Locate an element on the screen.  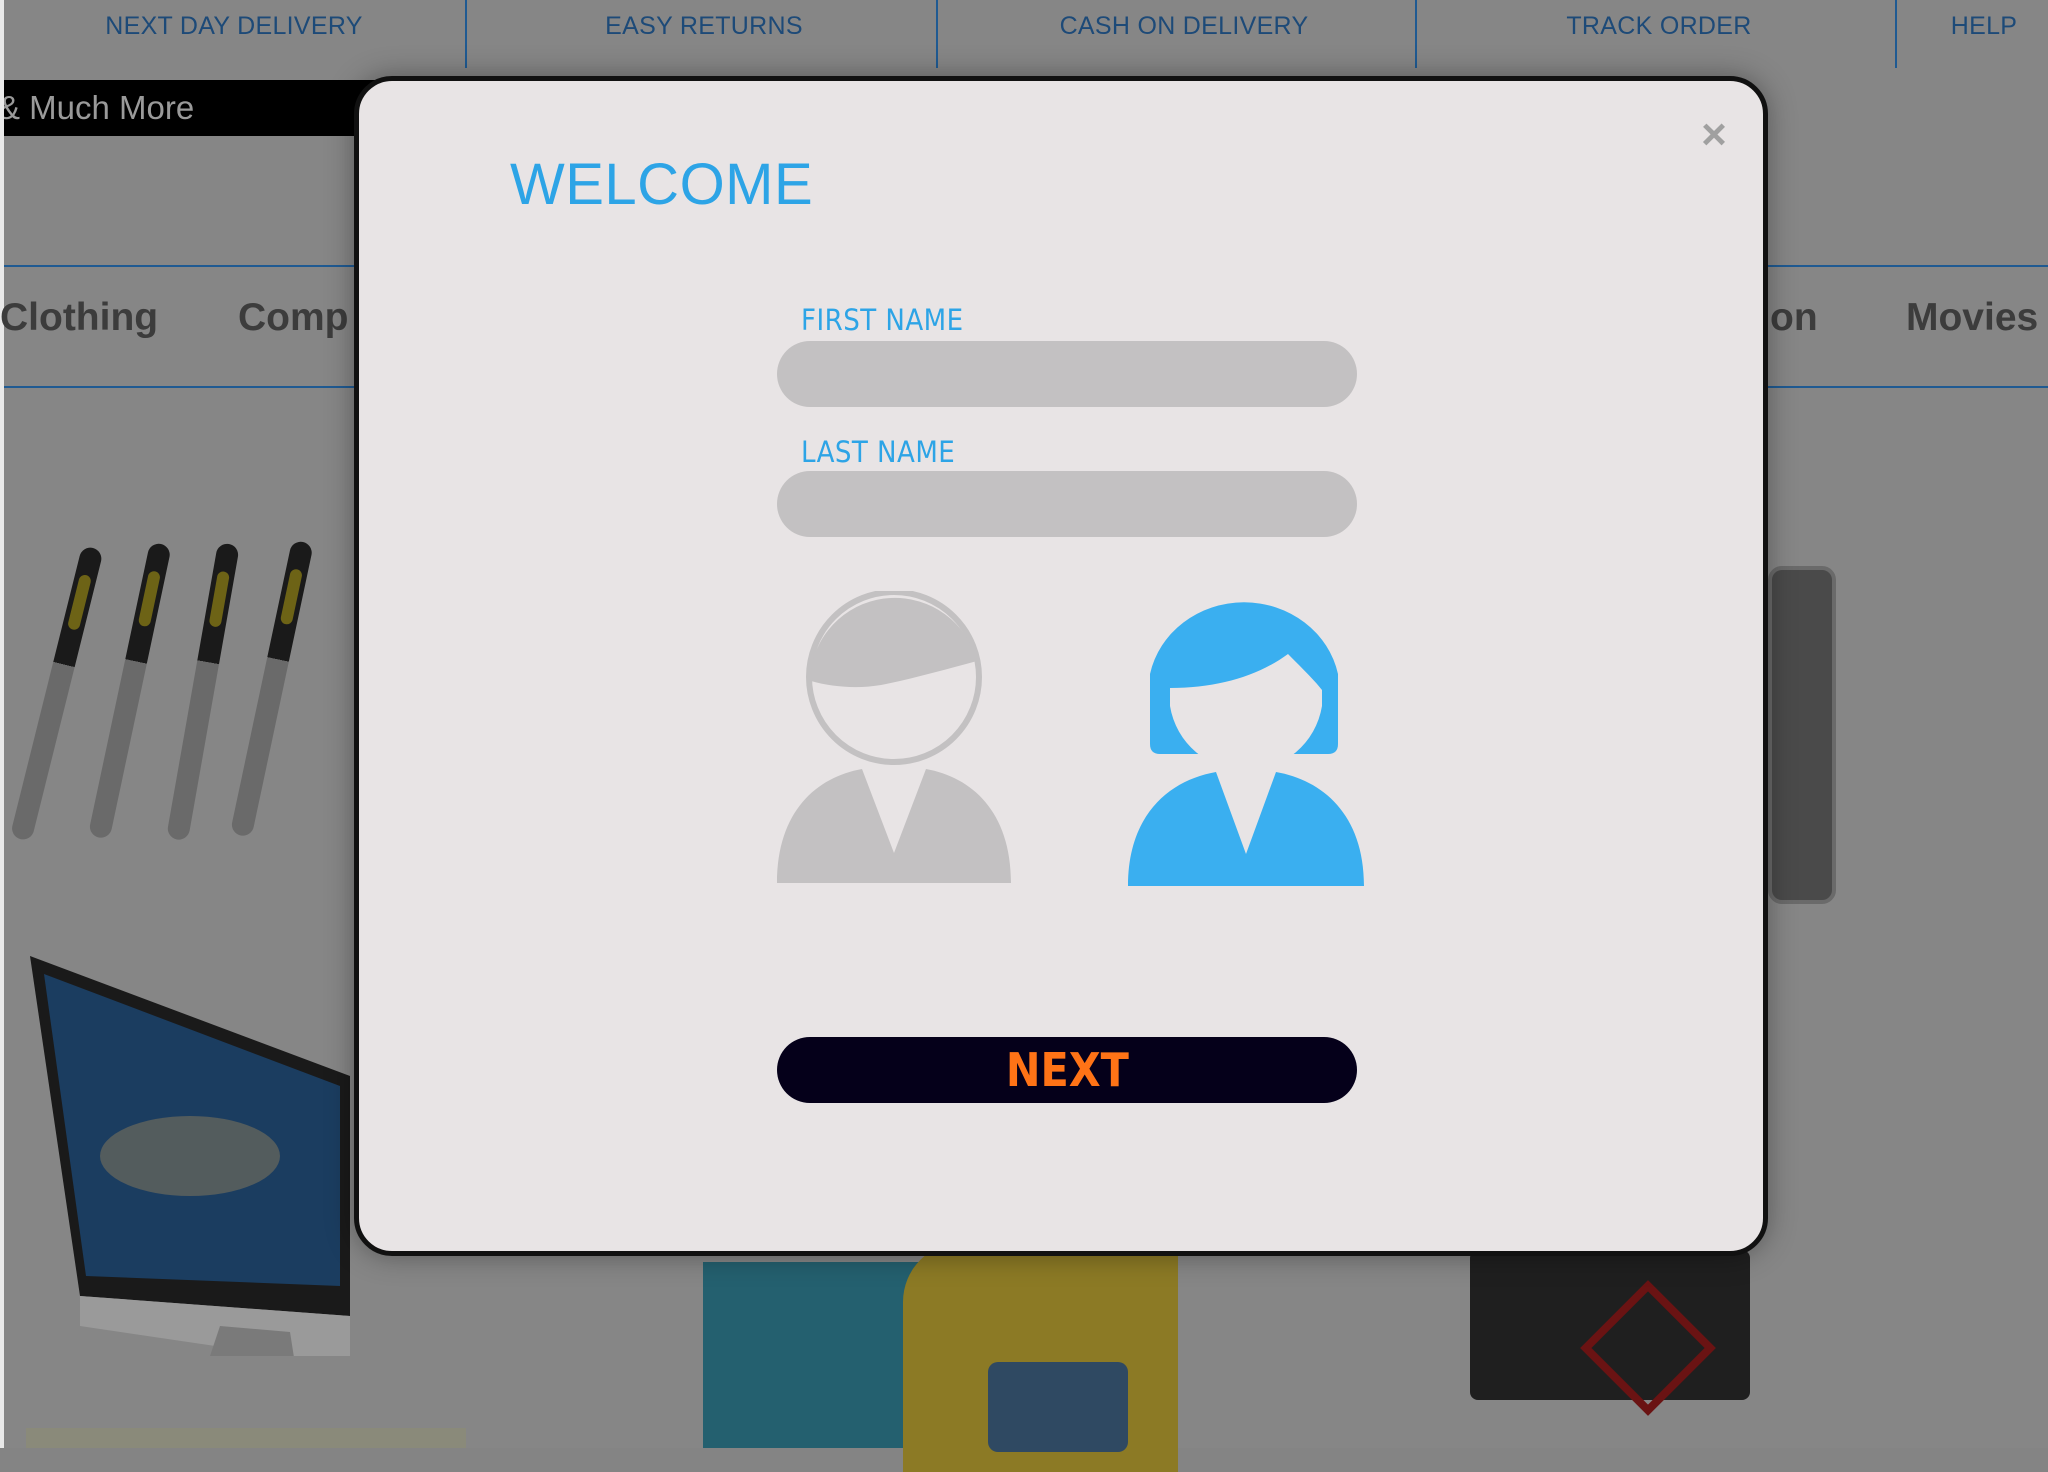
topbar-easy-returns: EASY RETURNS is located at coordinates (704, 34).